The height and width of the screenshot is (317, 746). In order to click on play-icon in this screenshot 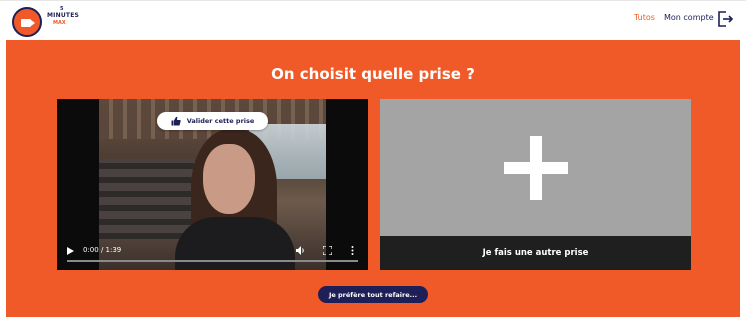, I will do `click(70, 251)`.